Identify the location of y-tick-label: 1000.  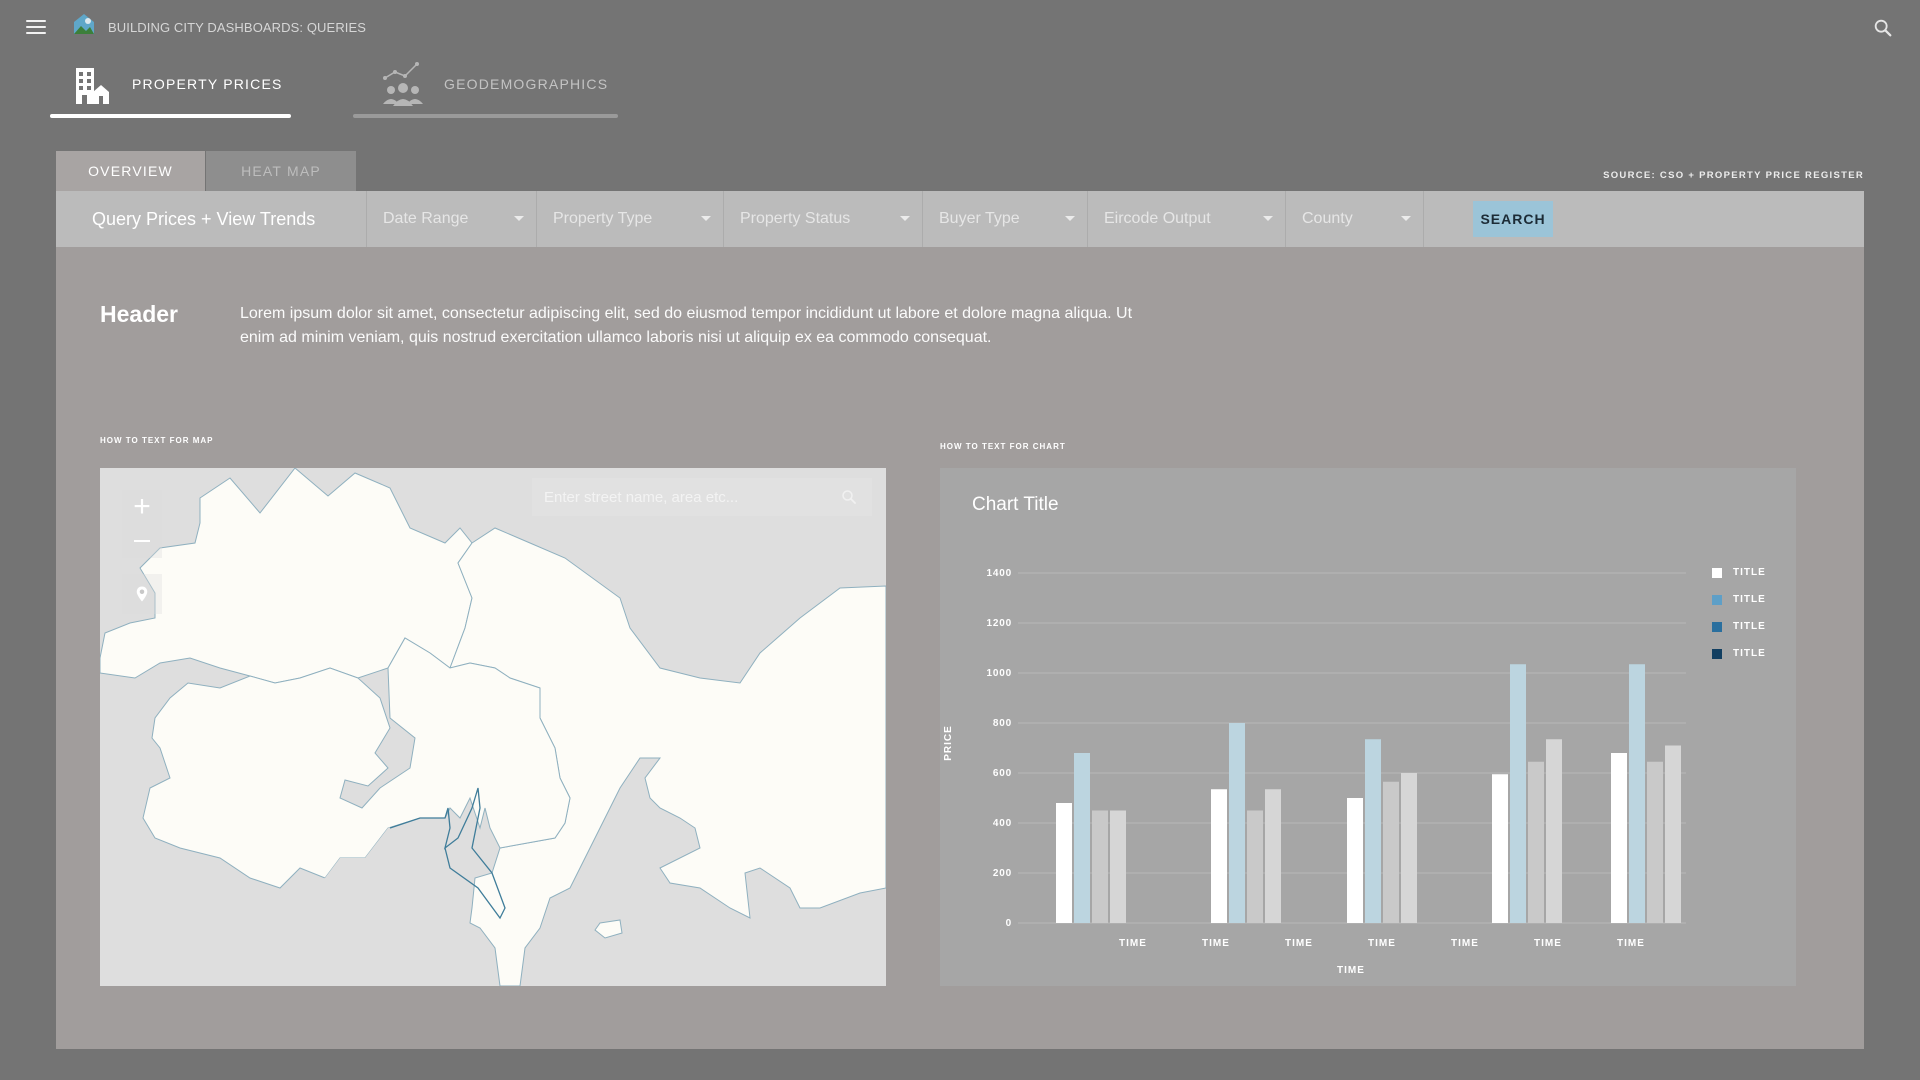
(999, 673).